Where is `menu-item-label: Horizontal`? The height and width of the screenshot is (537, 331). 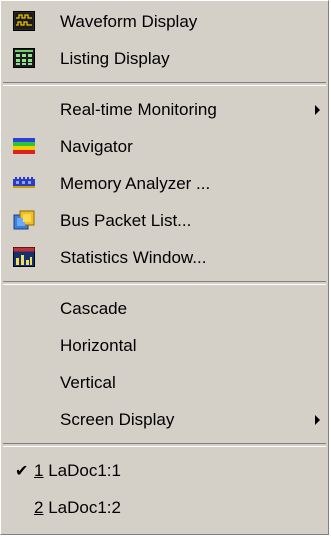 menu-item-label: Horizontal is located at coordinates (98, 345).